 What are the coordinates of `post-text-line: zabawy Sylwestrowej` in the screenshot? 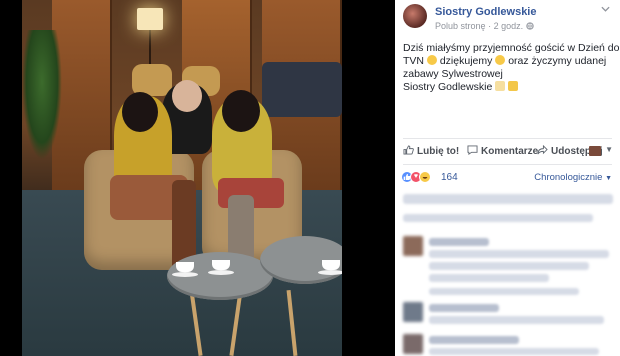 It's located at (453, 74).